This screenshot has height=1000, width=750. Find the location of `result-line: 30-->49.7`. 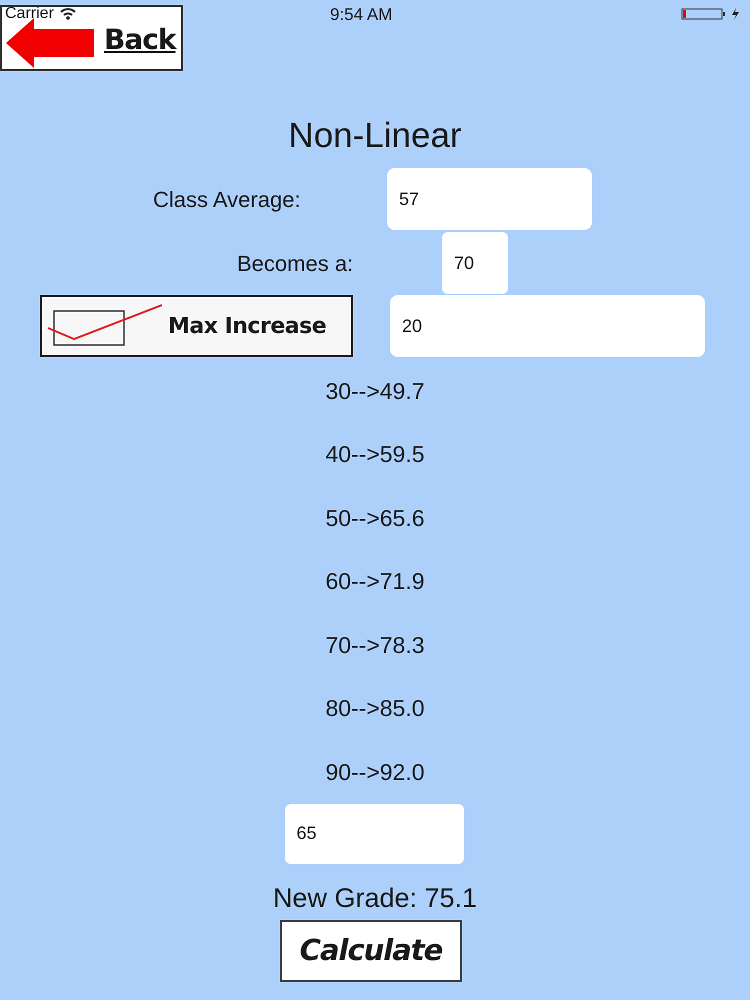

result-line: 30-->49.7 is located at coordinates (375, 391).